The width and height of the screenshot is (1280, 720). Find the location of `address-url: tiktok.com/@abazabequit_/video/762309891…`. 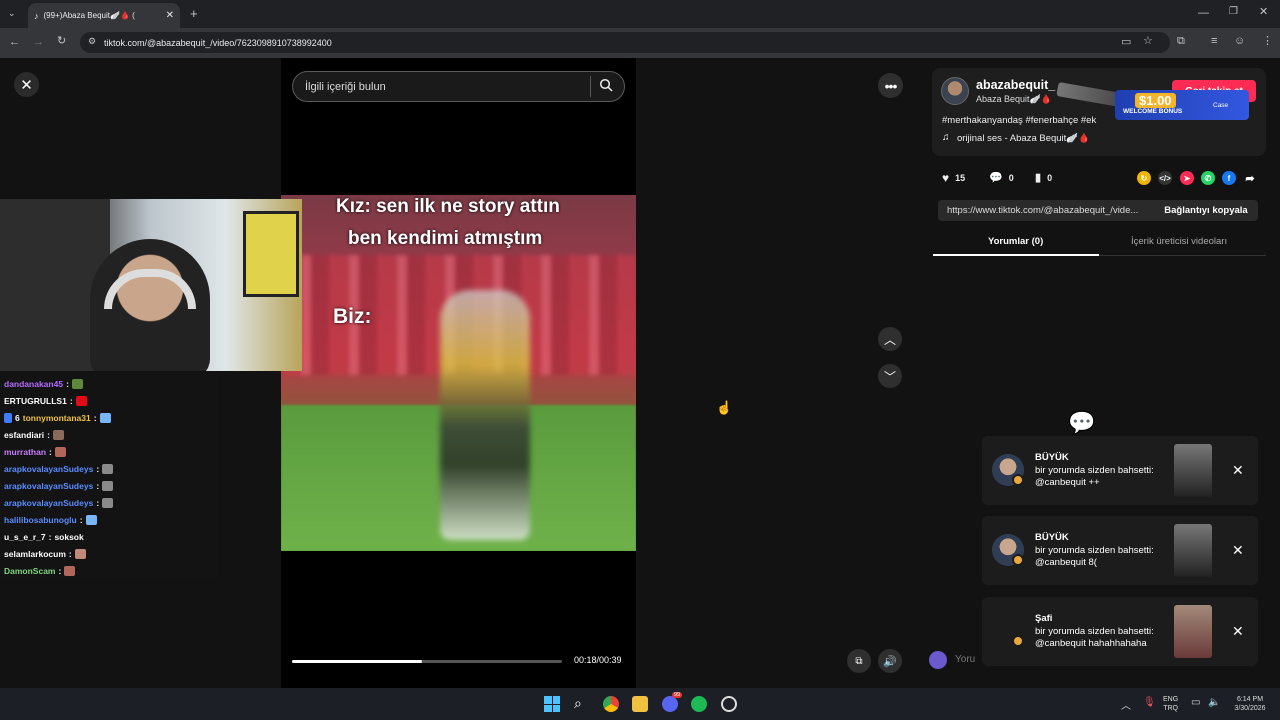

address-url: tiktok.com/@abazabequit_/video/762309891… is located at coordinates (218, 42).